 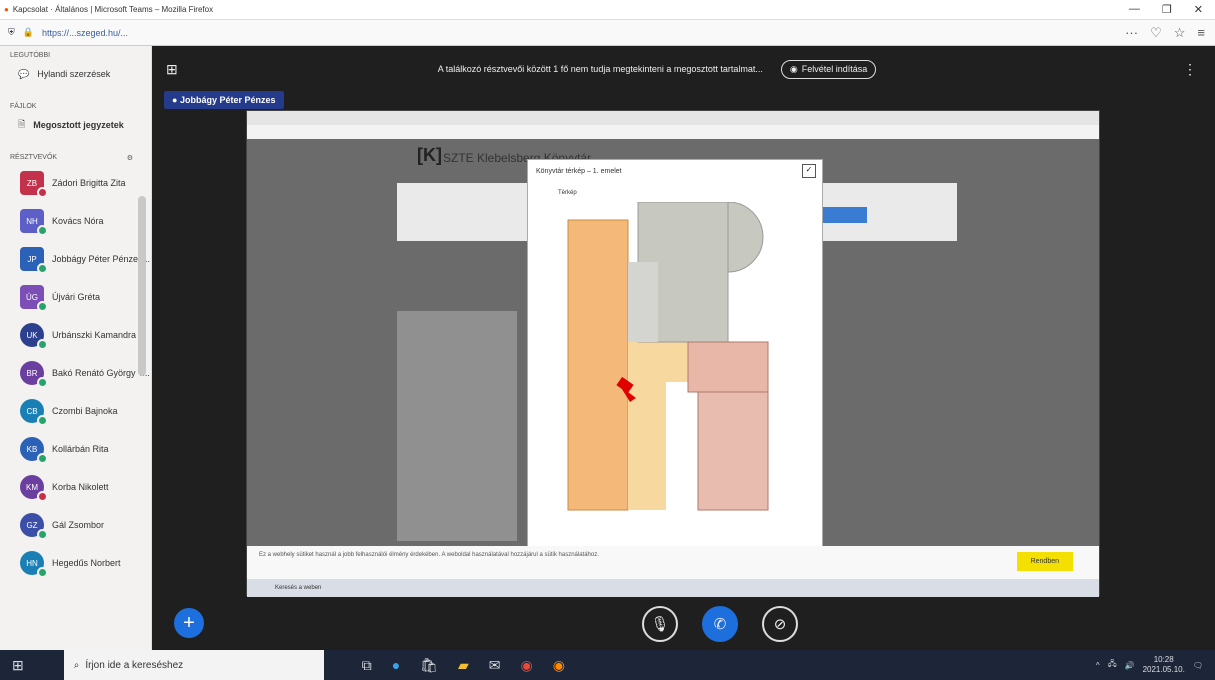 I want to click on avatar: HN, so click(x=34, y=564).